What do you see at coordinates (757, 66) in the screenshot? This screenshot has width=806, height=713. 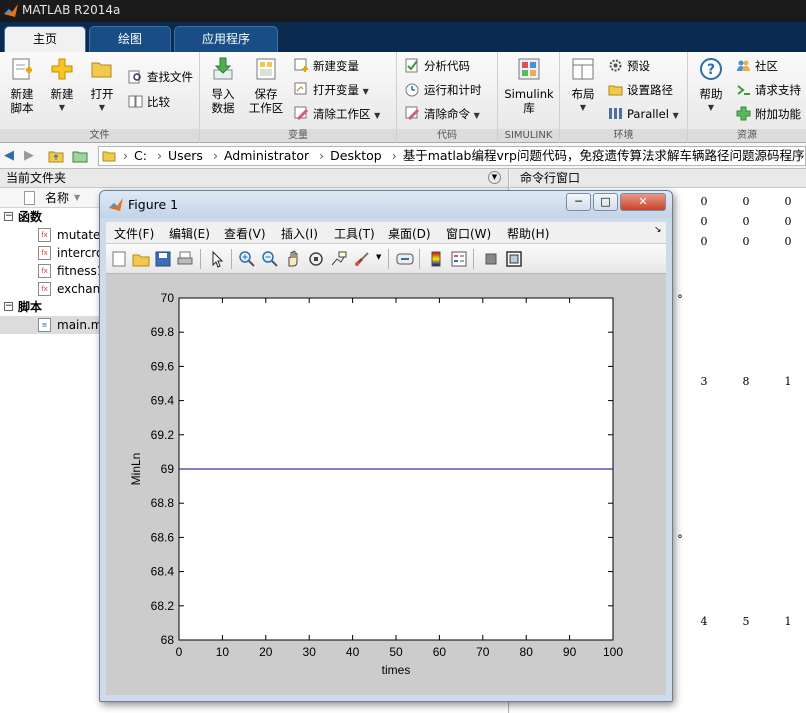 I see `community-button: 社区` at bounding box center [757, 66].